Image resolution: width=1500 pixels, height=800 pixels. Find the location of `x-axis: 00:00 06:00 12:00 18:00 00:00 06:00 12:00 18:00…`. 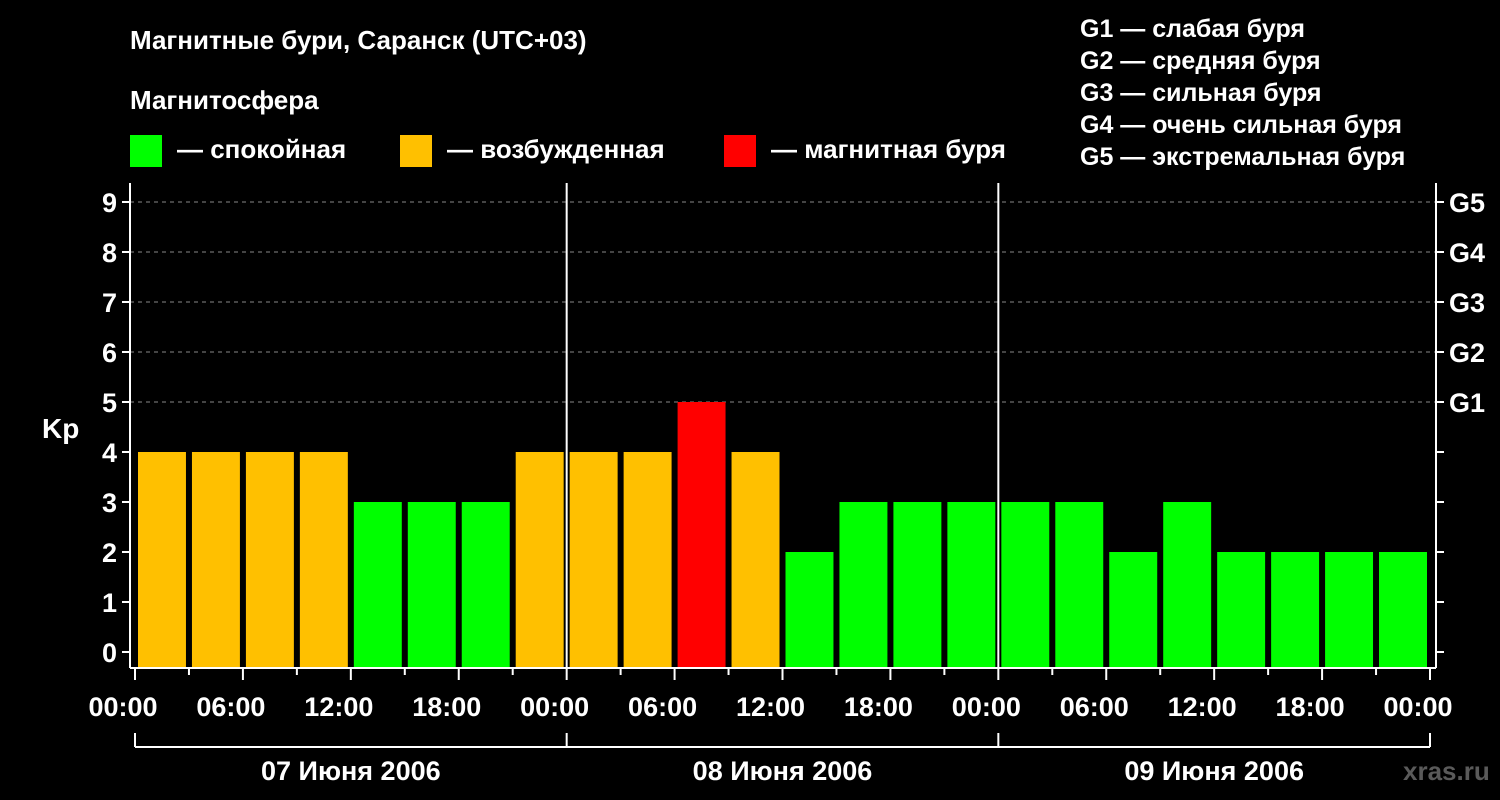

x-axis: 00:00 06:00 12:00 18:00 00:00 06:00 12:00 18:00… is located at coordinates (770, 695).